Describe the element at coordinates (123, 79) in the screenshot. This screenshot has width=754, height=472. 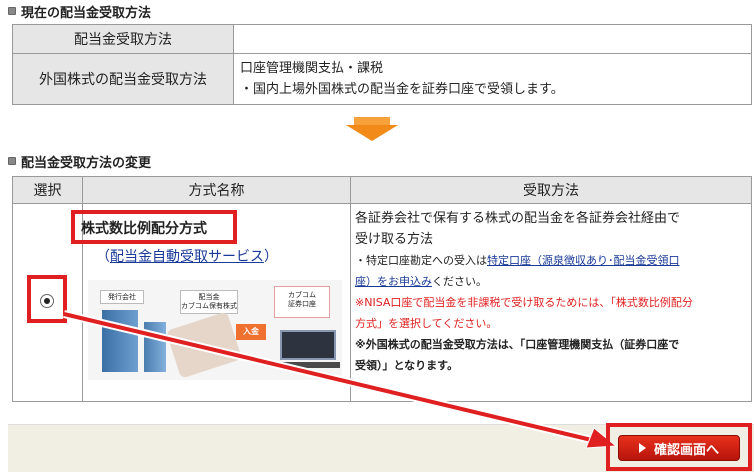
I see `row-label: 外国株式の配当金受取方法` at that location.